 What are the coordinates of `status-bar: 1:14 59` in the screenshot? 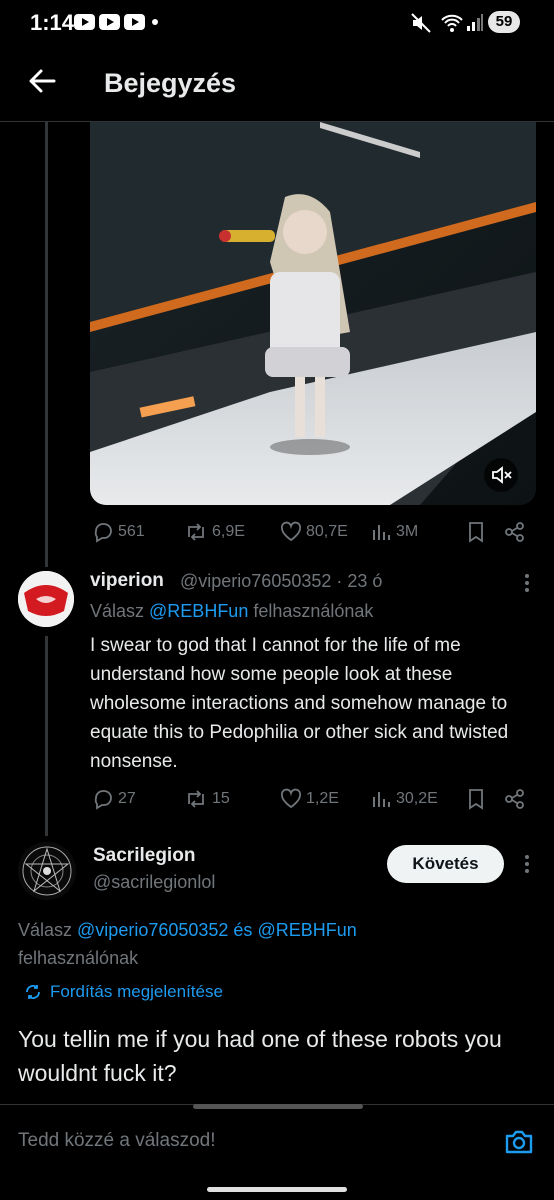 It's located at (277, 23).